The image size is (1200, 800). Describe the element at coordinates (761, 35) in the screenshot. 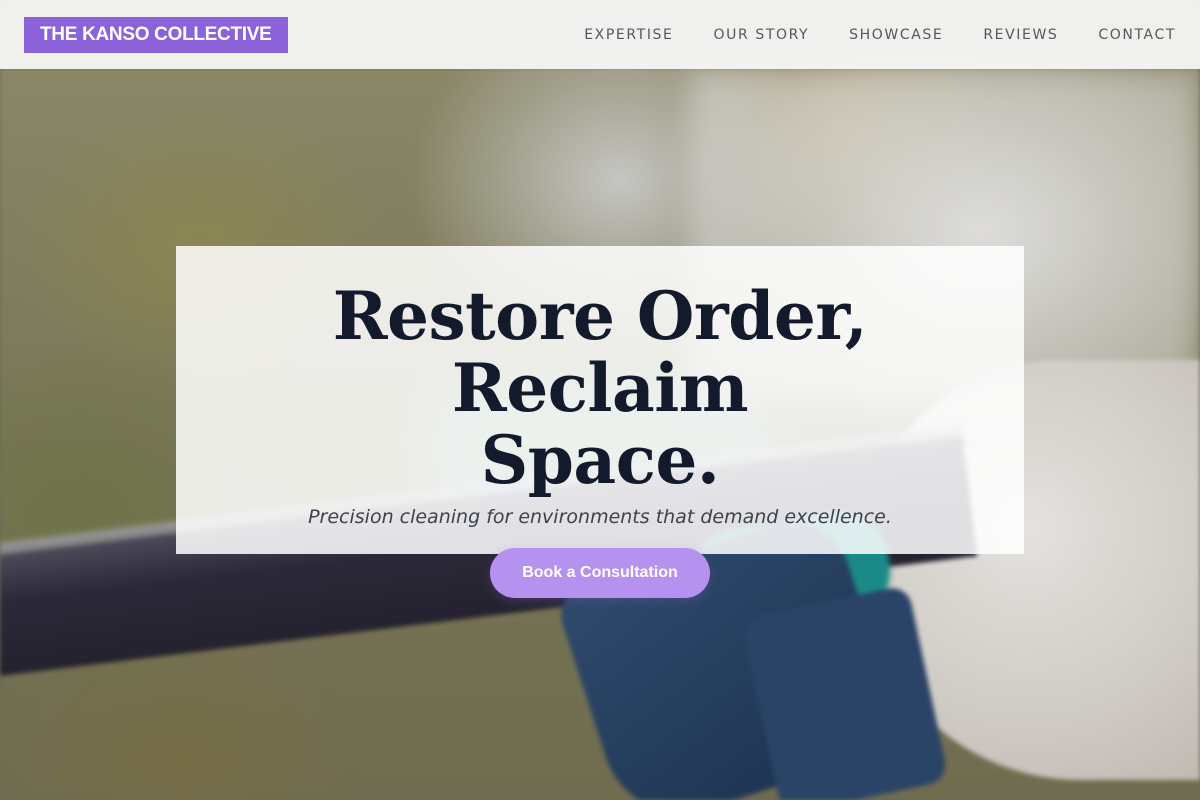

I see `nav-link-our-story: OUR STORY` at that location.